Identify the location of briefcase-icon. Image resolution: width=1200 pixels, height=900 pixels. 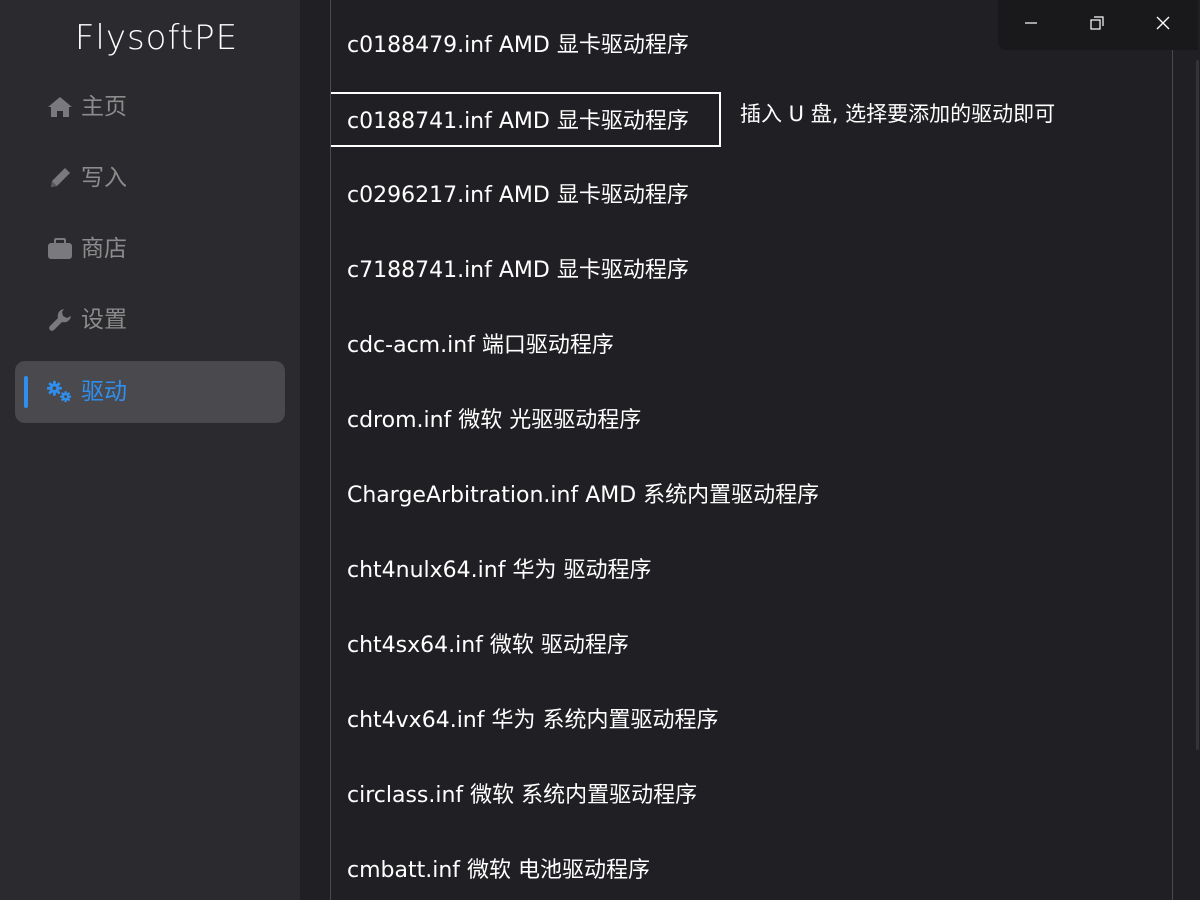
(60, 249).